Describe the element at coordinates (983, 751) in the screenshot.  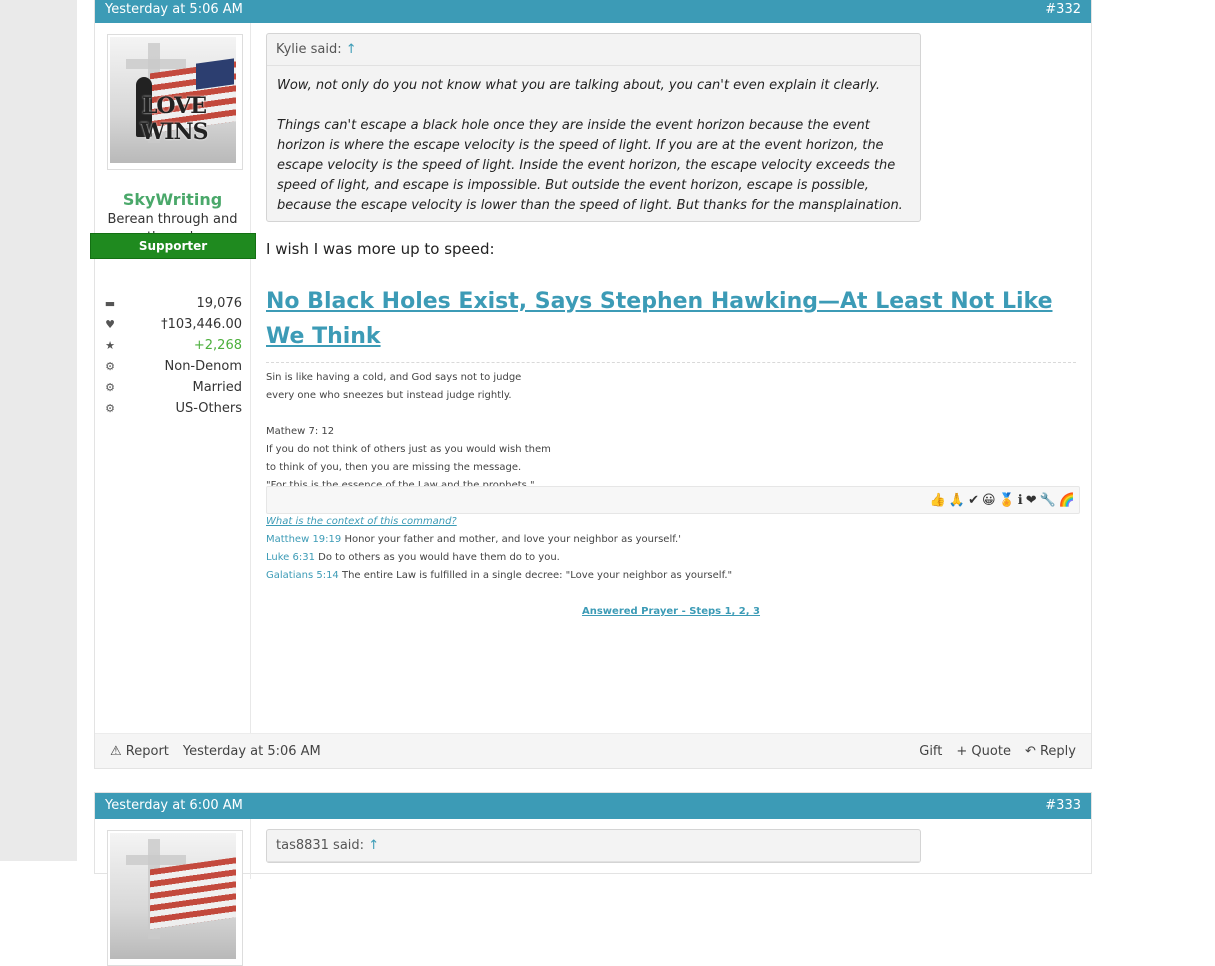
I see `quote-button: + Quote` at that location.